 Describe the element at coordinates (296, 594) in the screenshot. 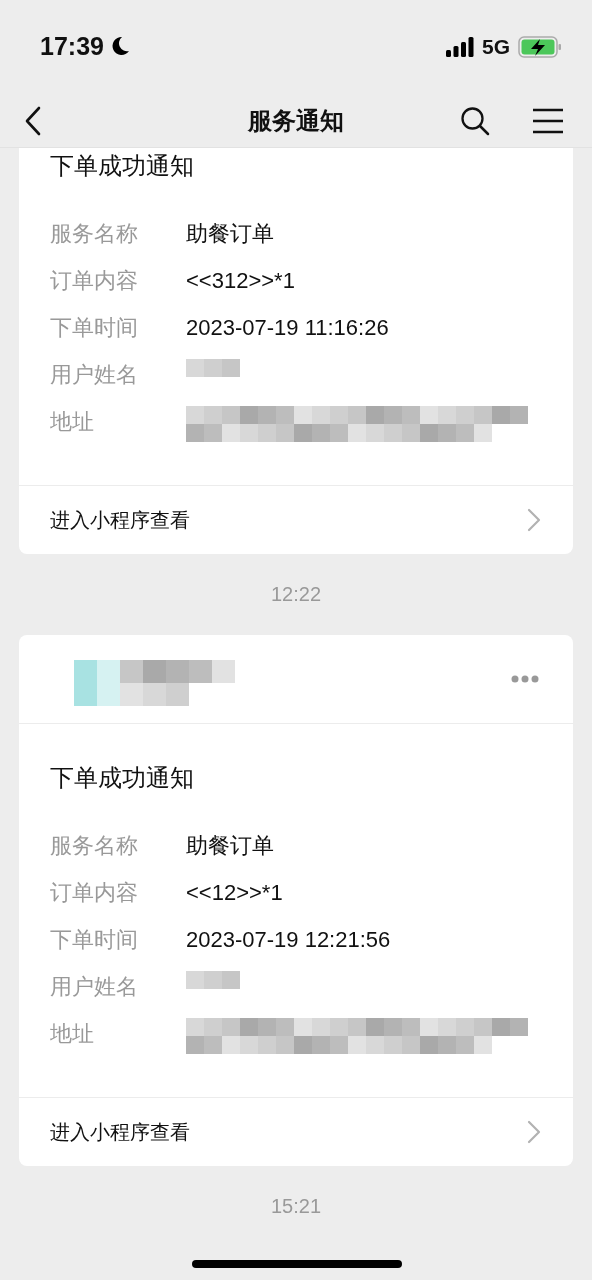

I see `timestamp: 12:22` at that location.